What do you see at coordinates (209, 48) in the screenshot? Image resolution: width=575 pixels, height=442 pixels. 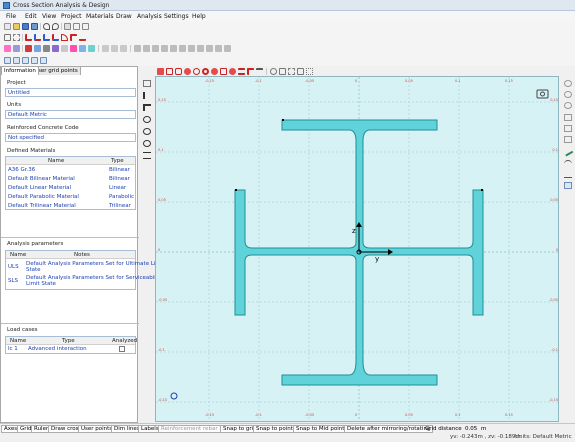 I see `properties-tool-icon` at bounding box center [209, 48].